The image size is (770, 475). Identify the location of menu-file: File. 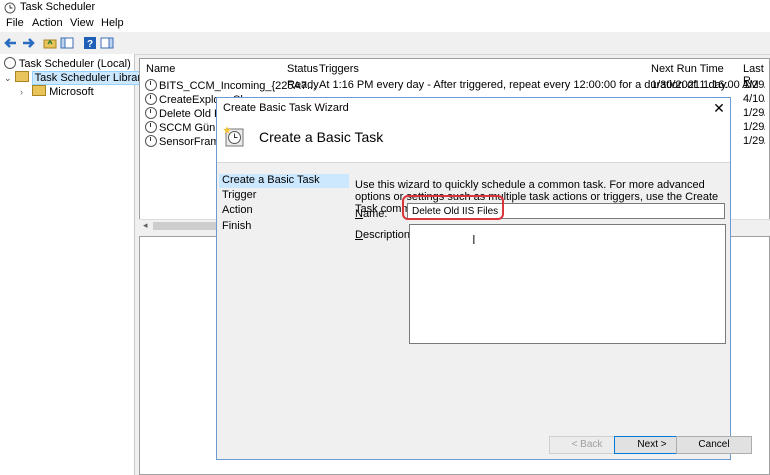
(15, 23).